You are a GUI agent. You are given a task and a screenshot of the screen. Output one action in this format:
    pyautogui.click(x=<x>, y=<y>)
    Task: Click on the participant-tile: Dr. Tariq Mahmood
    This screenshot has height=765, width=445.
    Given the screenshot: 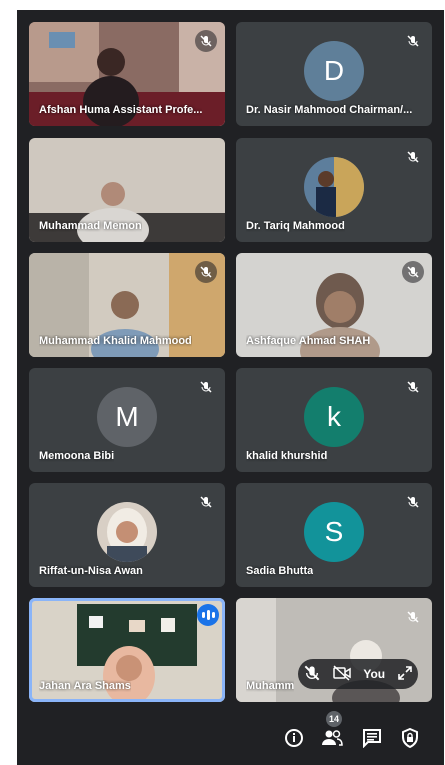 What is the action you would take?
    pyautogui.click(x=334, y=190)
    